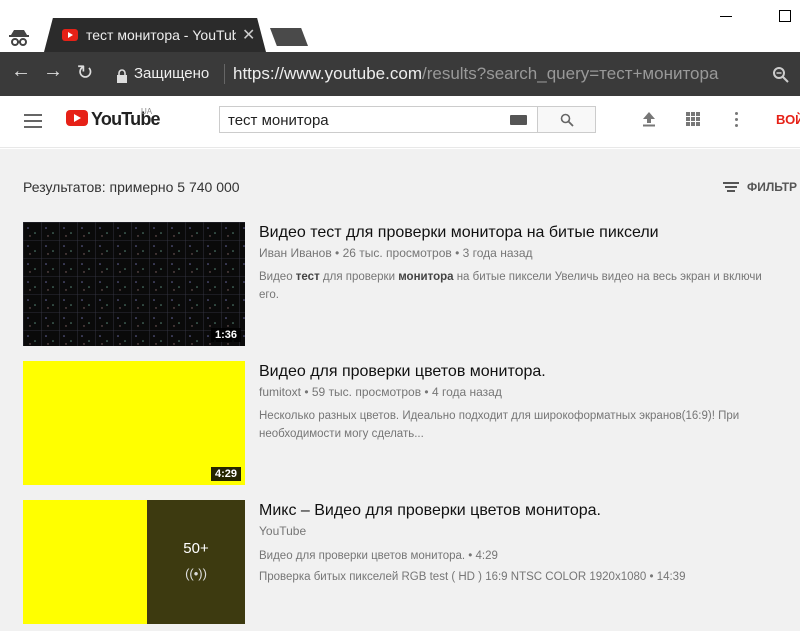 This screenshot has width=800, height=631. Describe the element at coordinates (726, 16) in the screenshot. I see `minimize-button` at that location.